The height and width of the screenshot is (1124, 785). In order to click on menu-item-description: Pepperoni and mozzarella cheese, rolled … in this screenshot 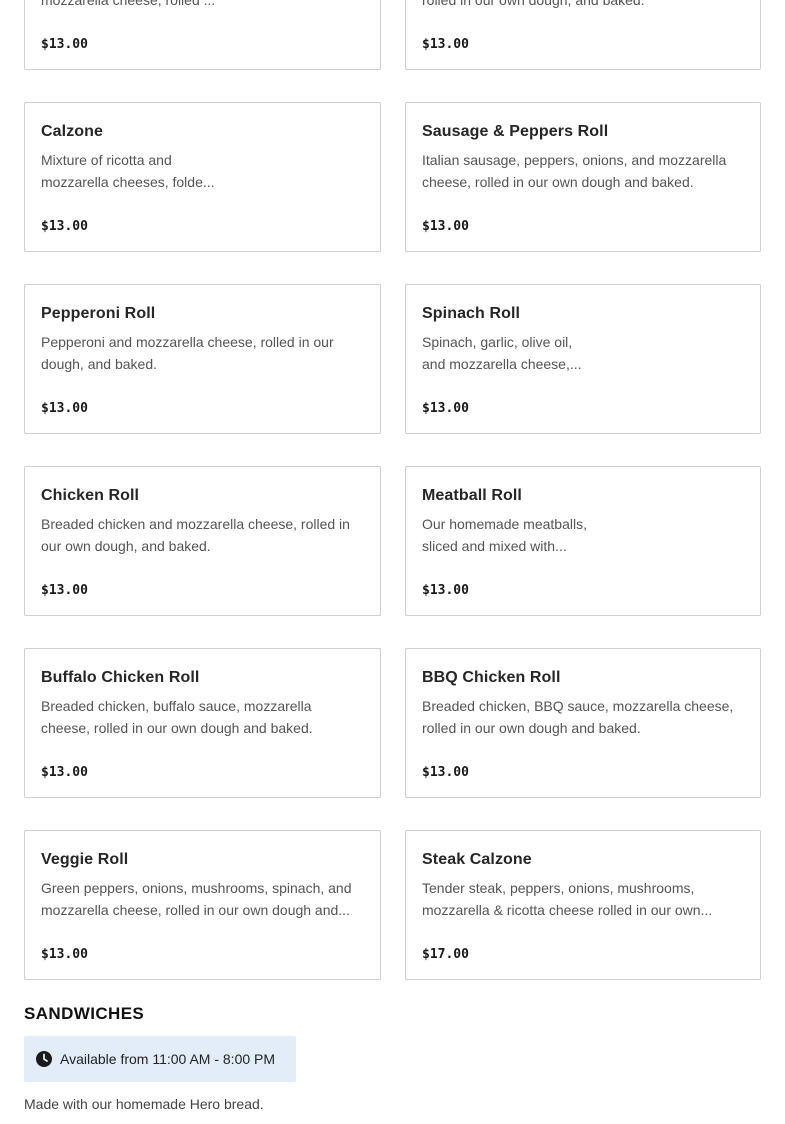, I will do `click(187, 353)`.